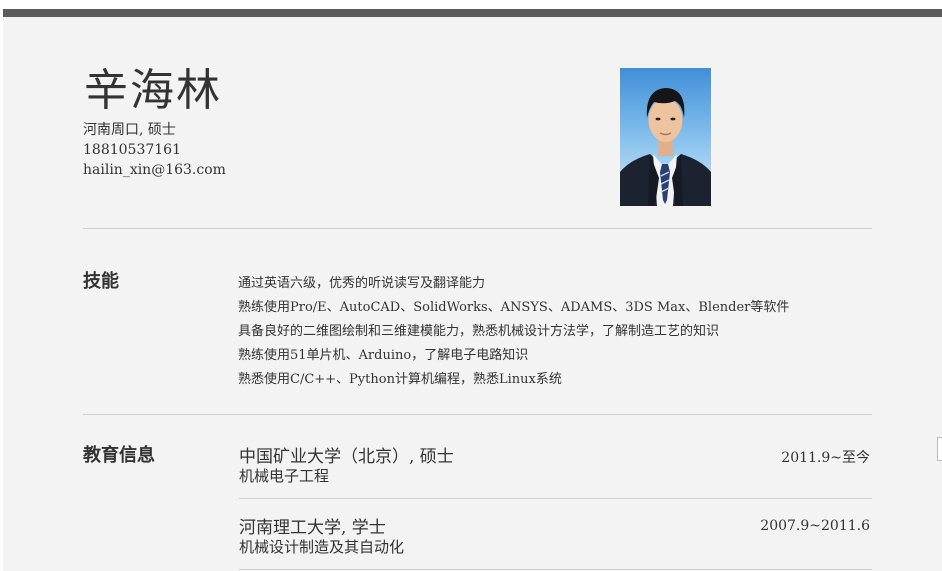  I want to click on school-name: 中国矿业大学（北京）, 硕士, so click(346, 457).